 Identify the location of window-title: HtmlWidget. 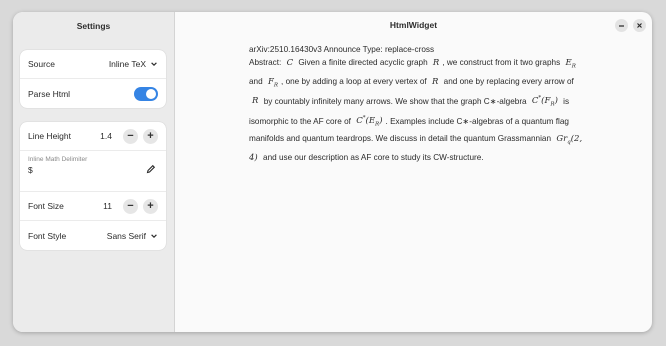
(413, 25).